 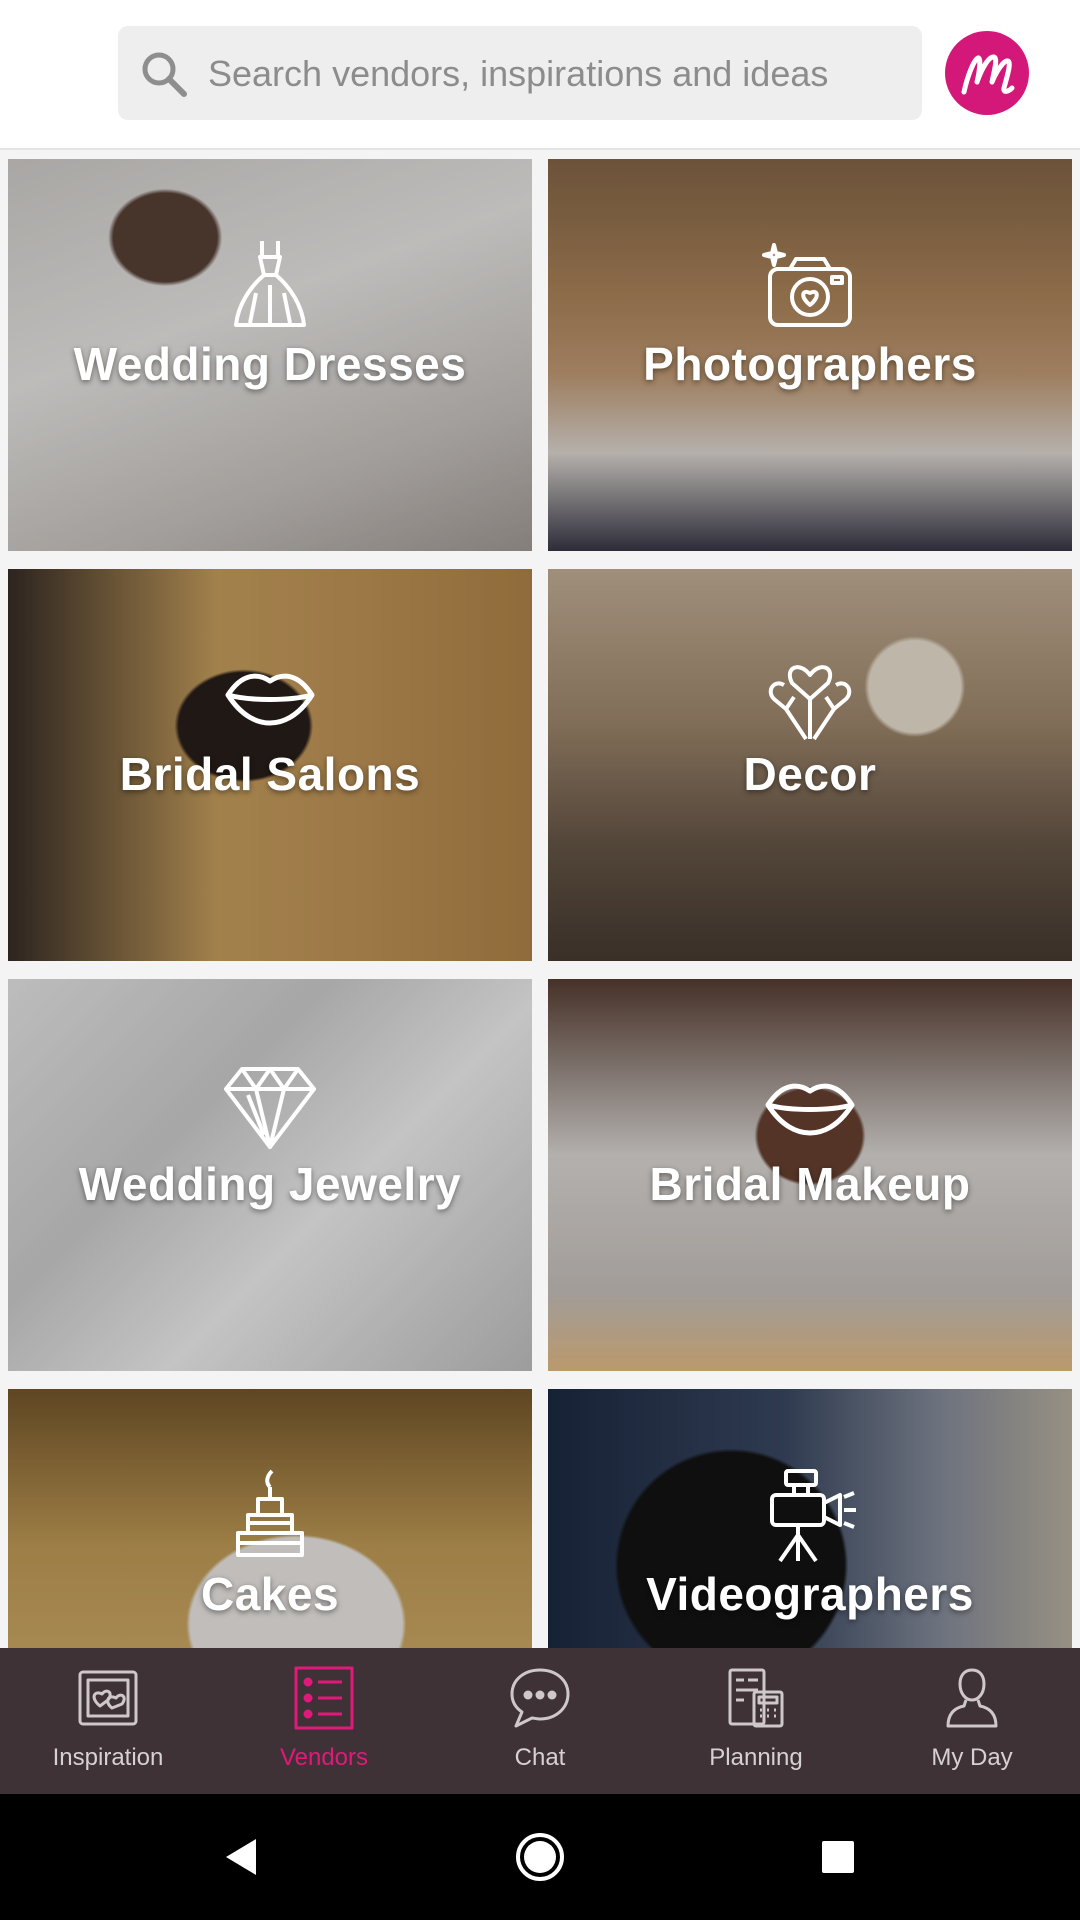 What do you see at coordinates (242, 1857) in the screenshot?
I see `back-icon` at bounding box center [242, 1857].